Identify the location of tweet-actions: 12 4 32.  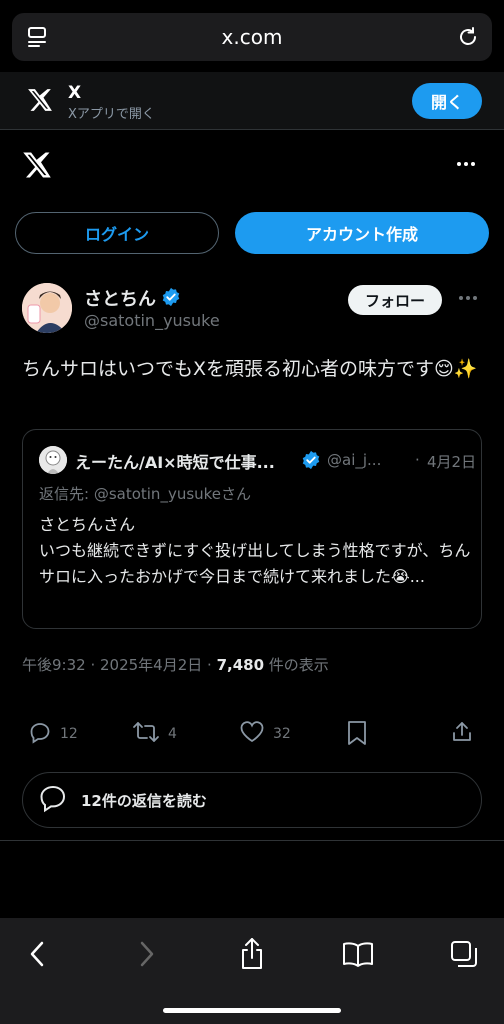
(252, 732).